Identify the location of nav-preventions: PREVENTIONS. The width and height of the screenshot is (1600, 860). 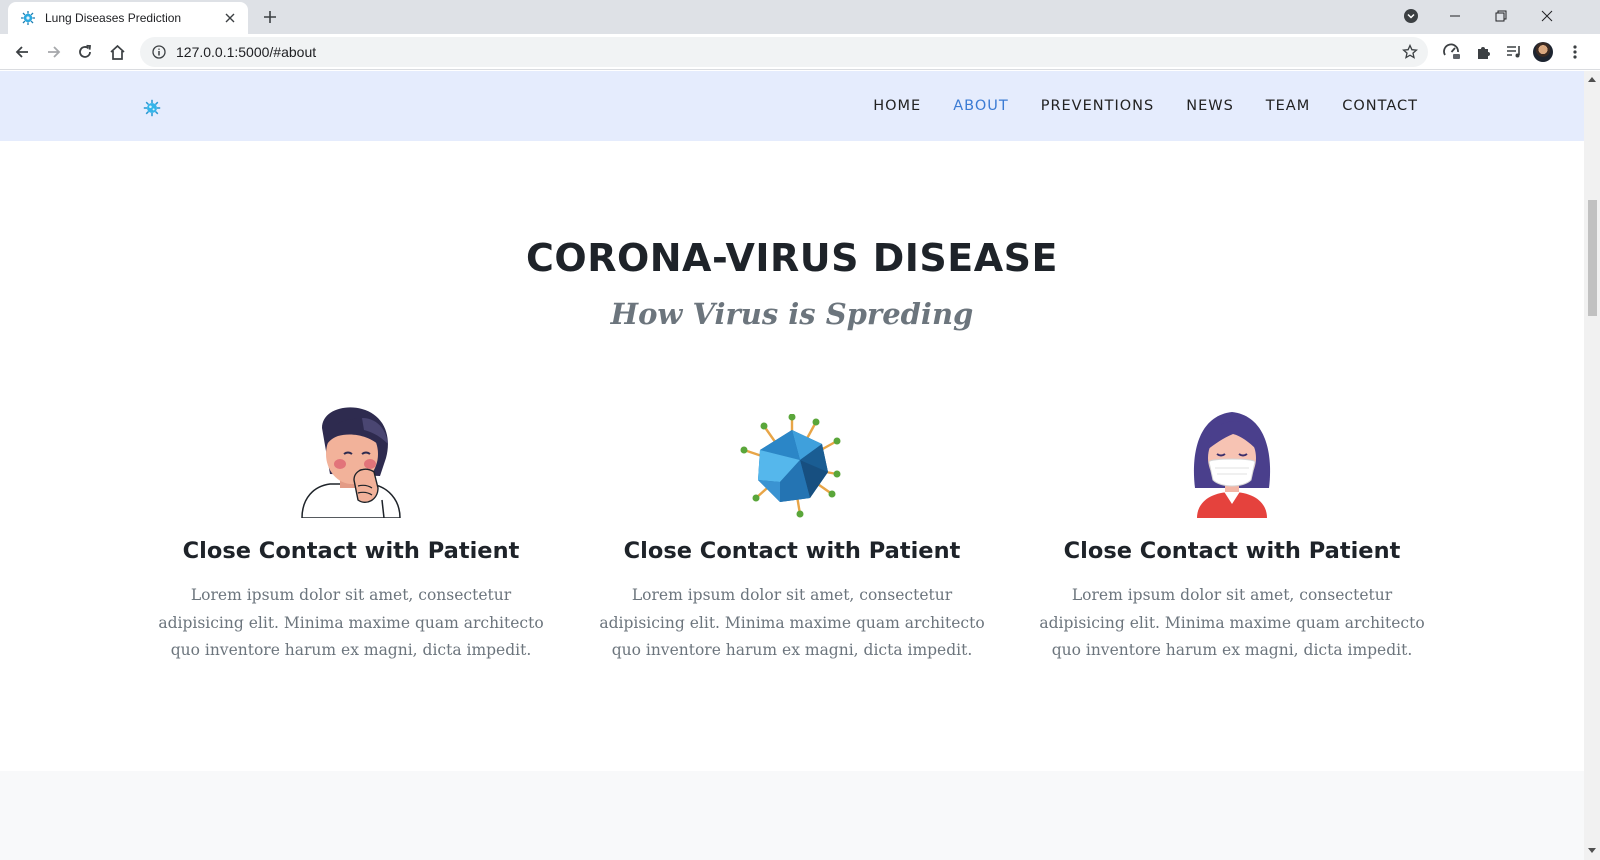
(1098, 106).